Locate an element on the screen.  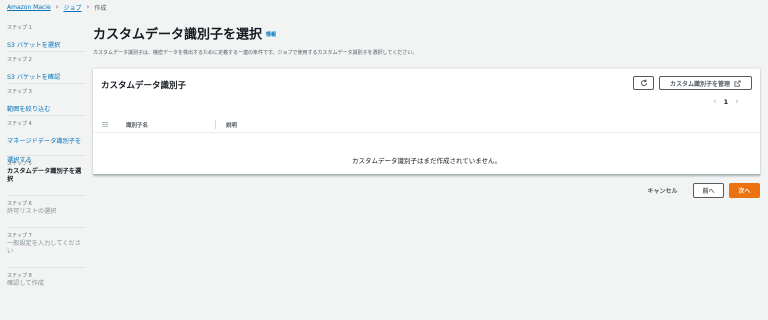
step-number: ステップ 4 is located at coordinates (19, 124).